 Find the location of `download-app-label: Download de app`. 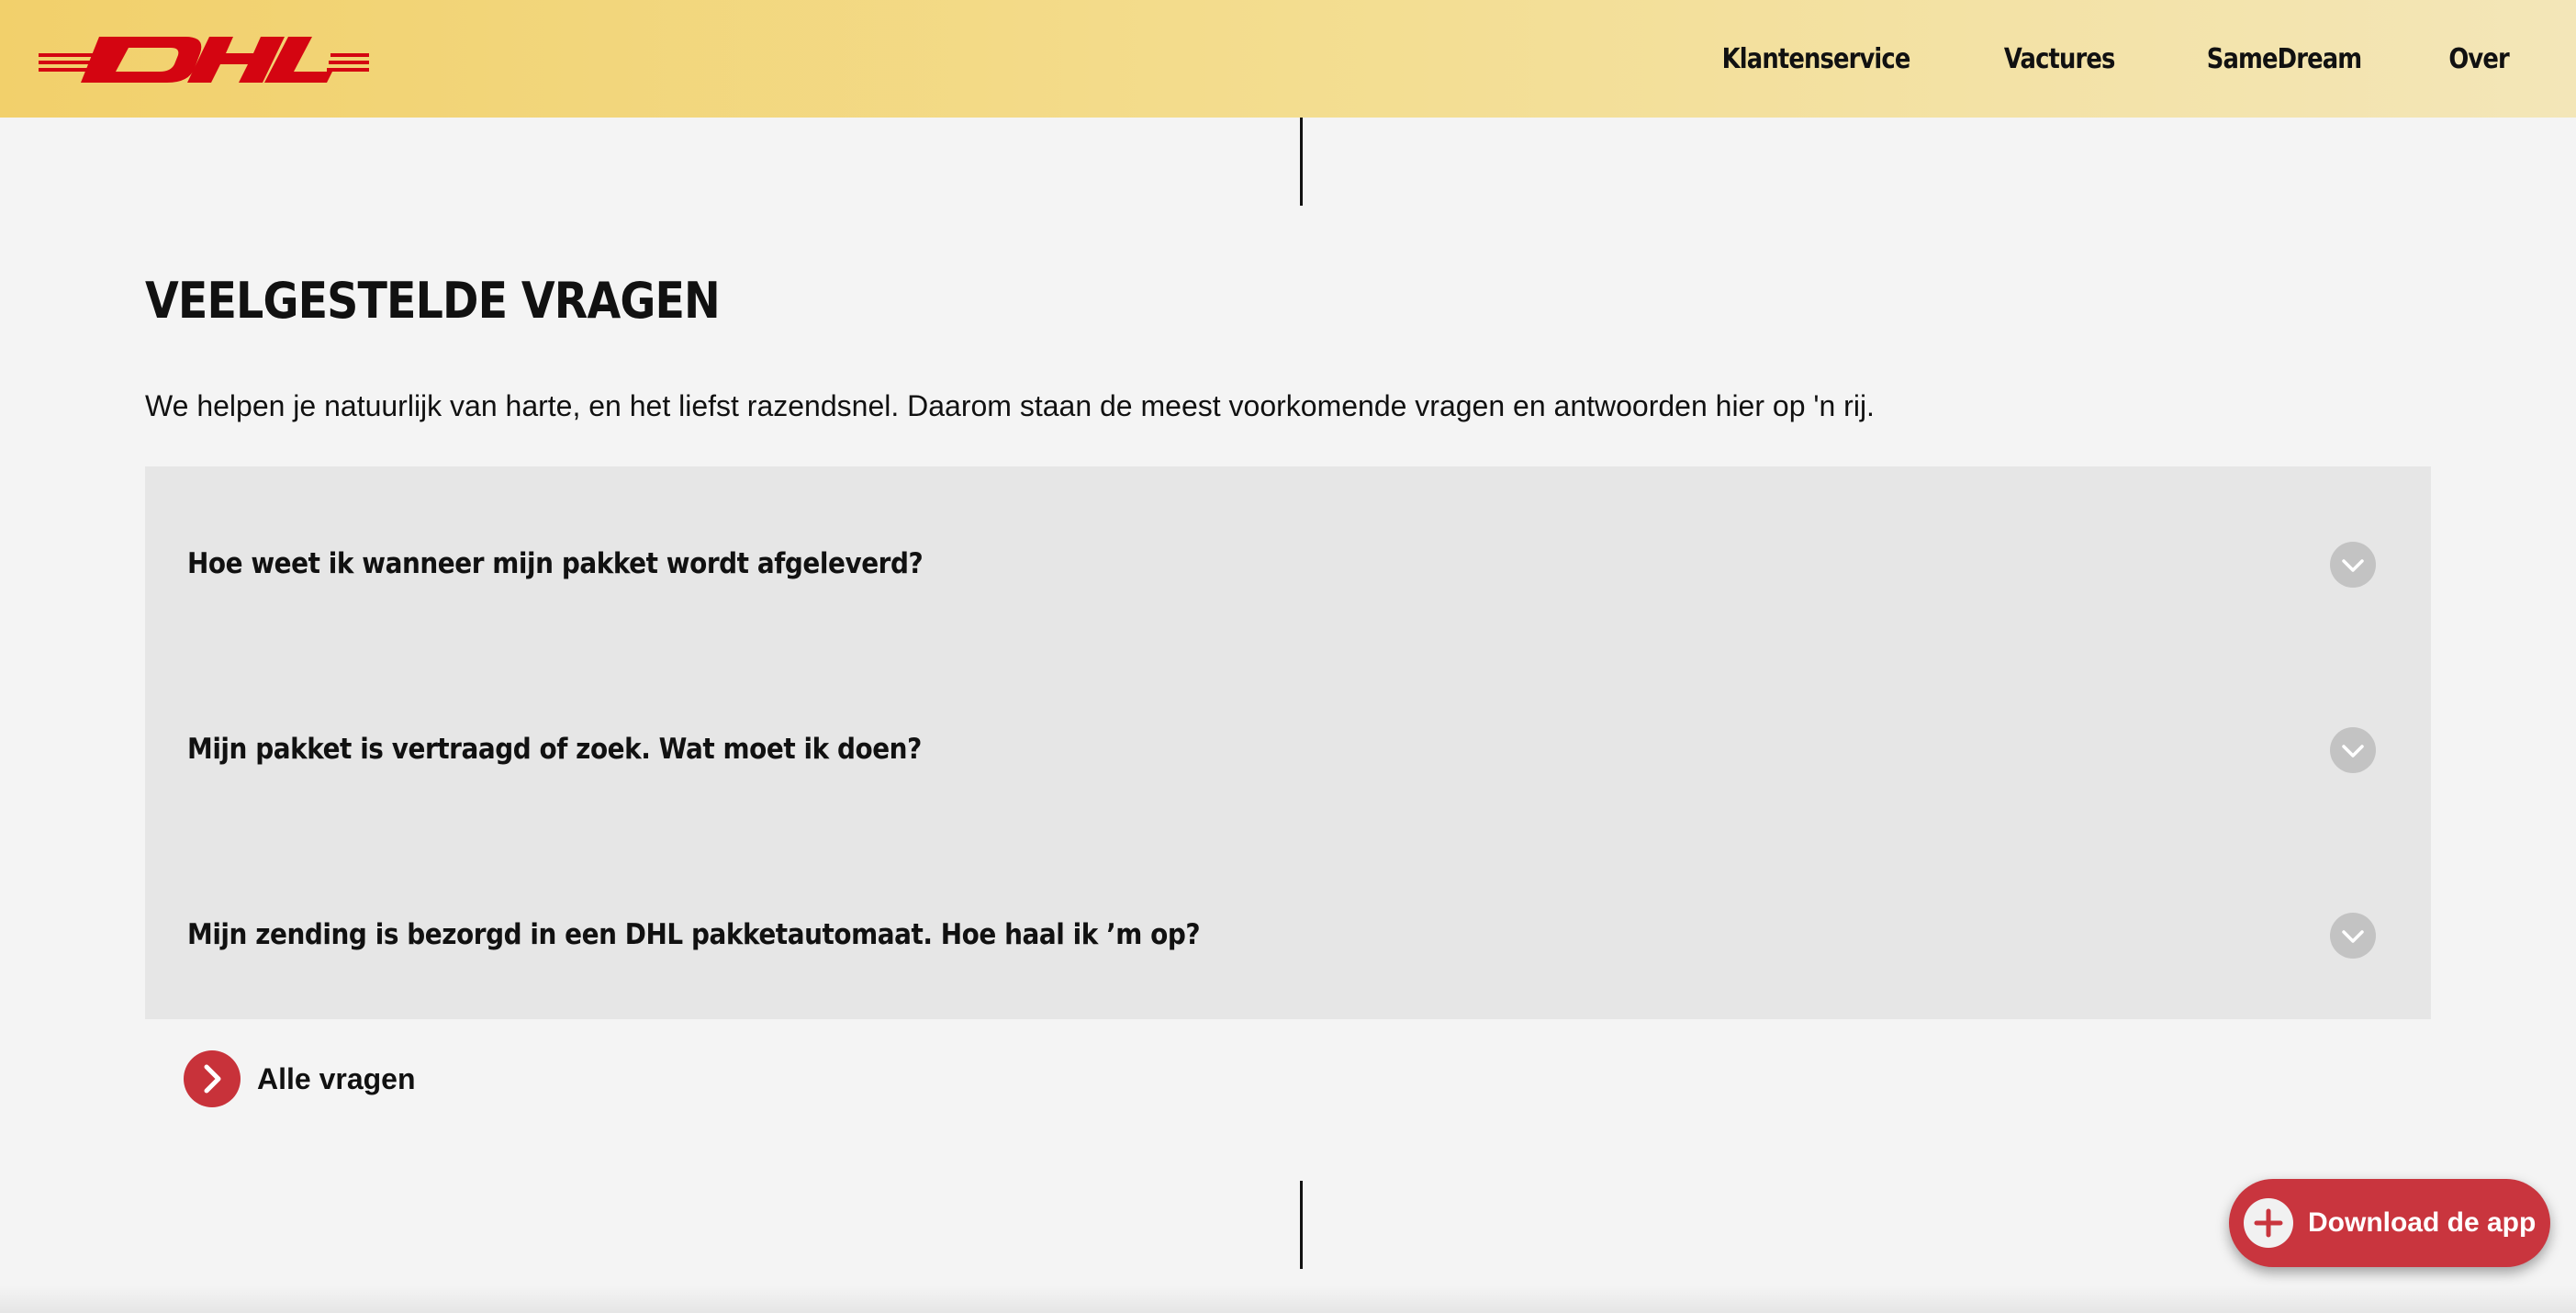

download-app-label: Download de app is located at coordinates (2422, 1222).